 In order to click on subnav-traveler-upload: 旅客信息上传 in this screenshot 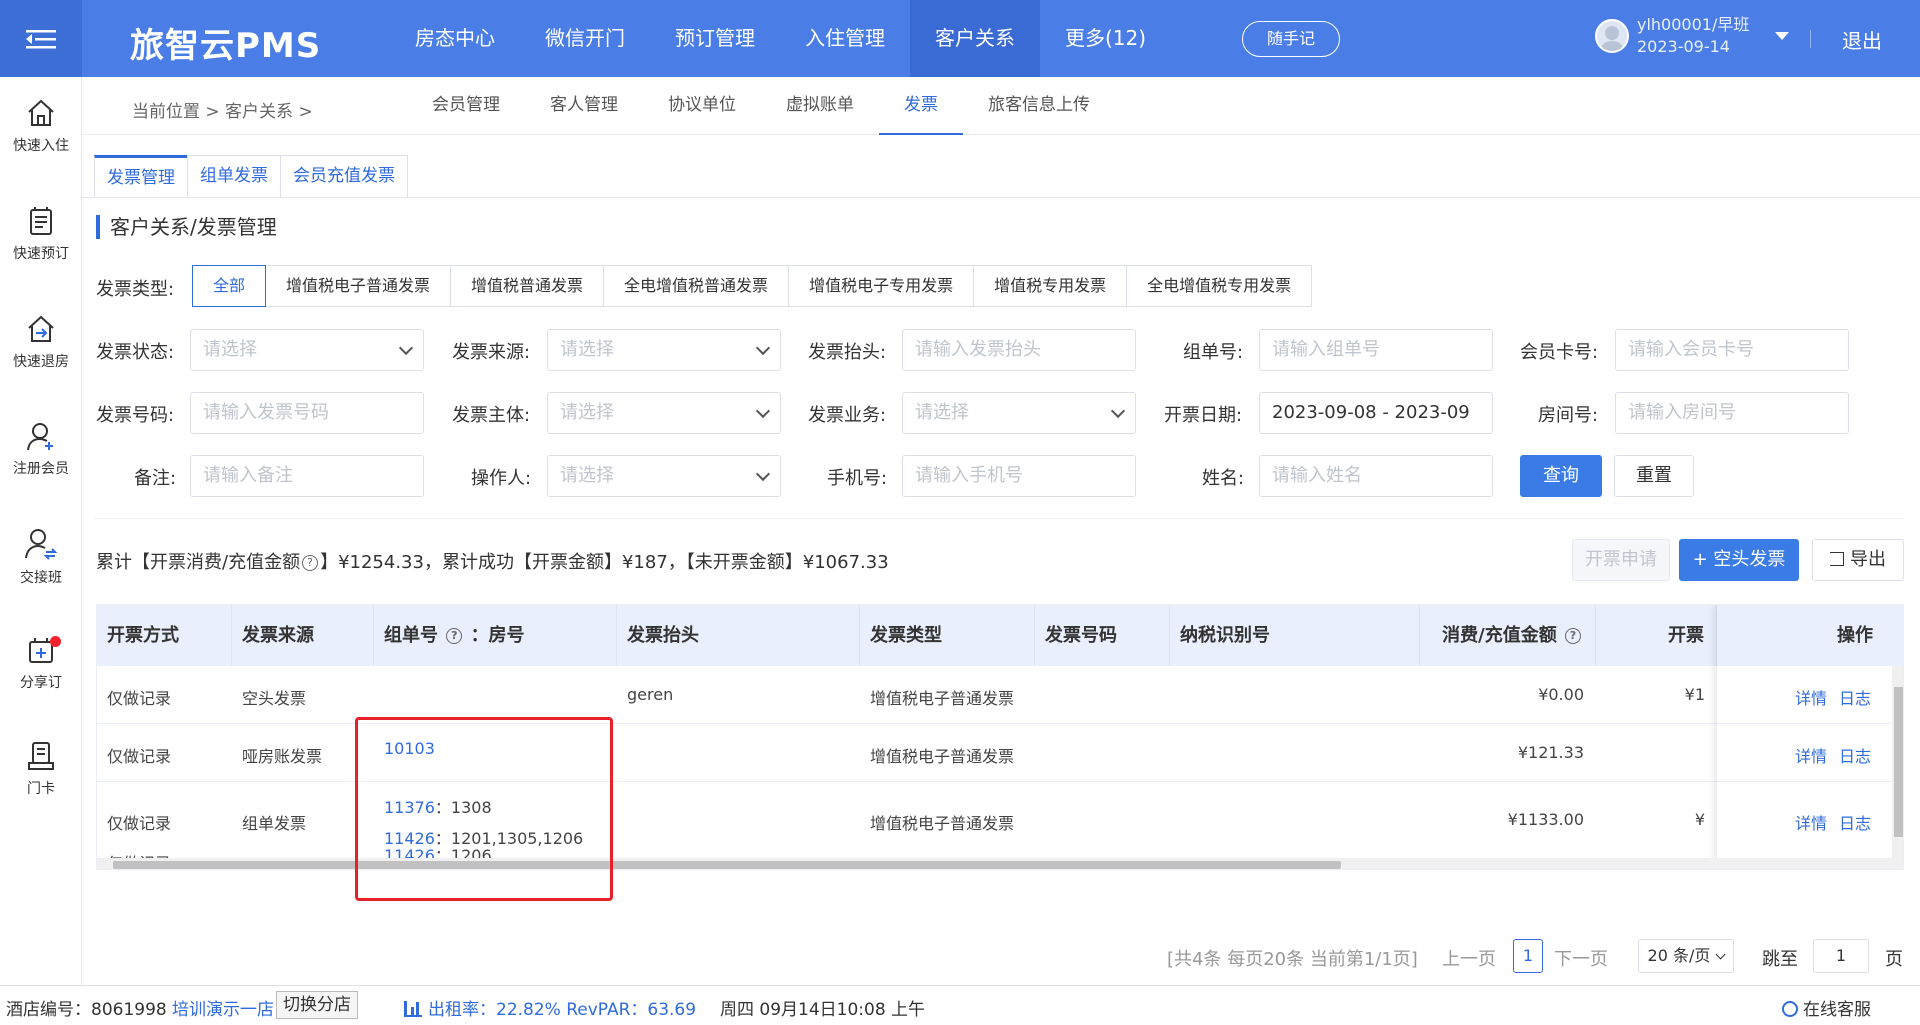, I will do `click(1039, 106)`.